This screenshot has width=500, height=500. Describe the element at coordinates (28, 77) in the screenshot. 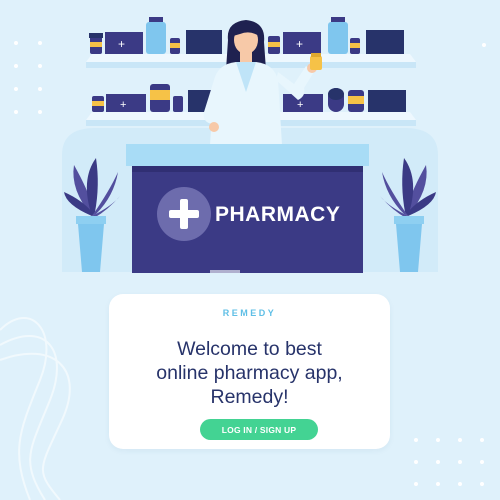

I see `dot-grid-top-left` at that location.